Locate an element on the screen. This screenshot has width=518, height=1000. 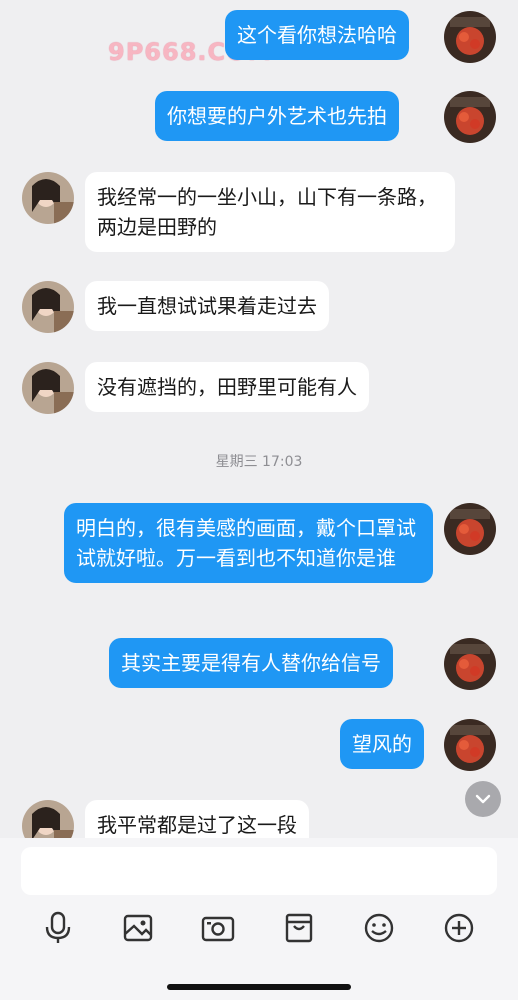
emoji-button is located at coordinates (379, 928).